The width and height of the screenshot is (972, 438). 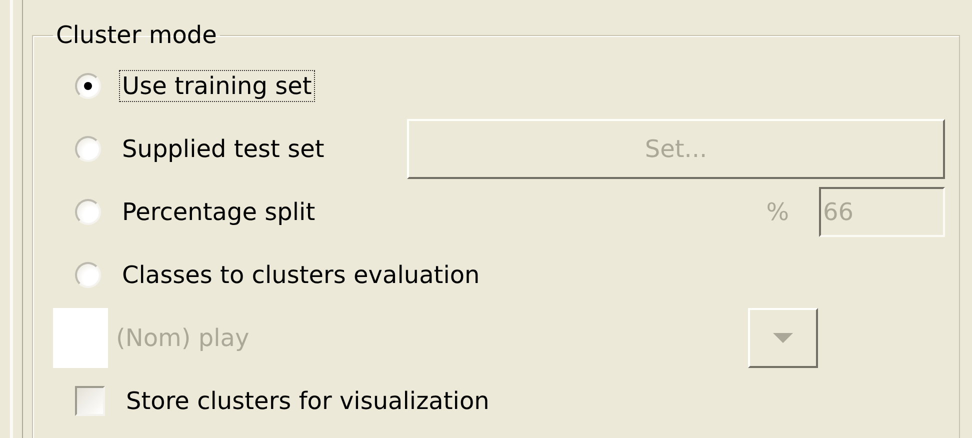 What do you see at coordinates (301, 274) in the screenshot?
I see `radio-label: Classes to clusters evaluation` at bounding box center [301, 274].